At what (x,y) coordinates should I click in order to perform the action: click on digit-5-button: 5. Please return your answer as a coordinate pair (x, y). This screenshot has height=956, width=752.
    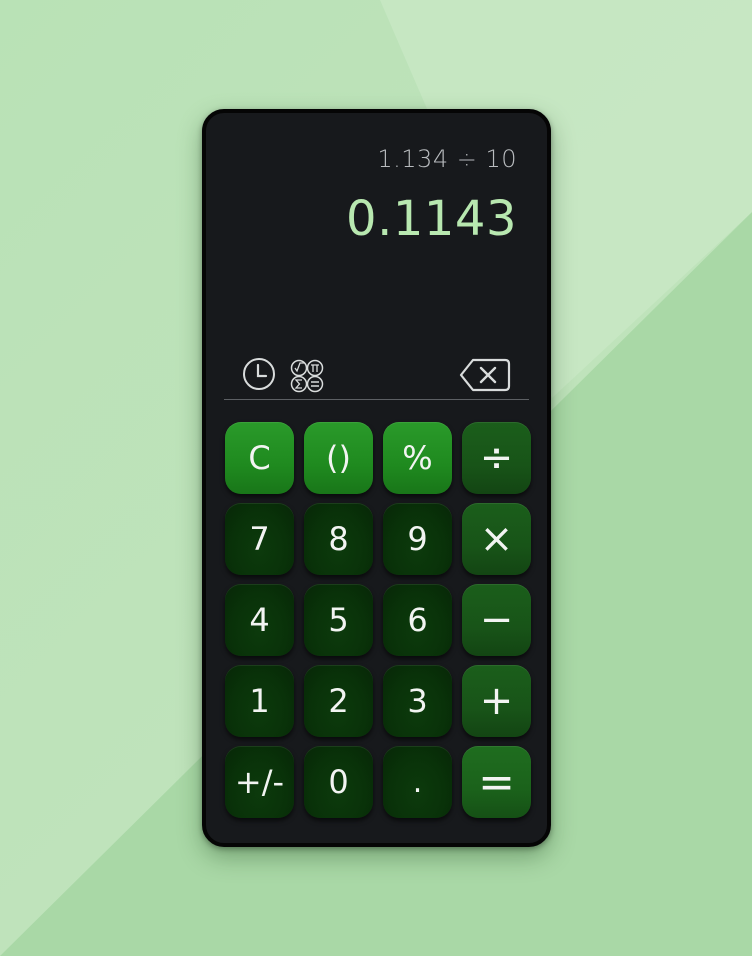
    Looking at the image, I should click on (338, 620).